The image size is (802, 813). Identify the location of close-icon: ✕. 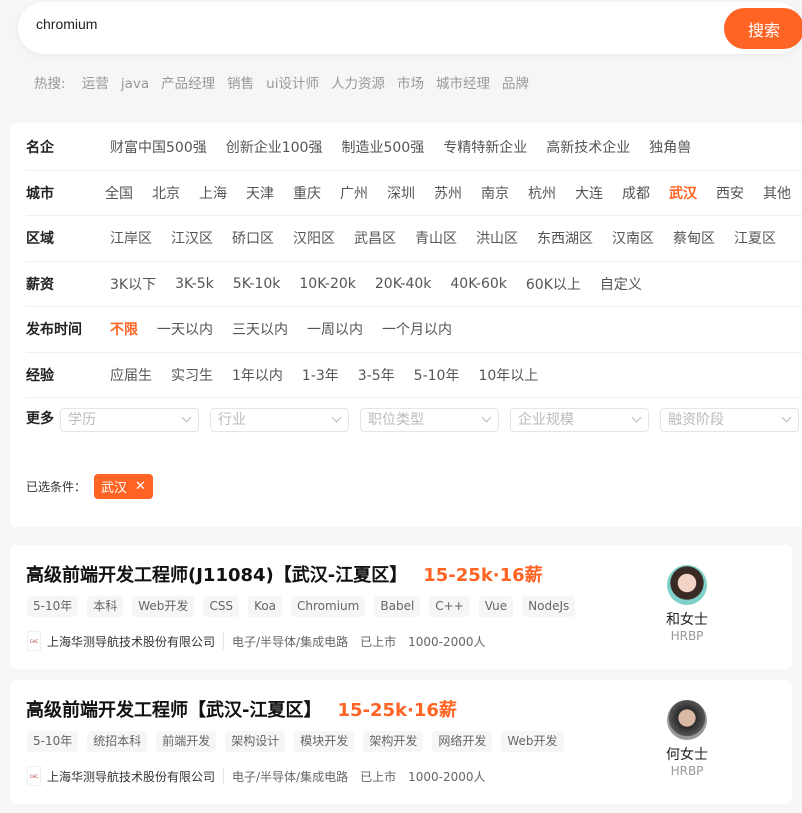
(140, 486).